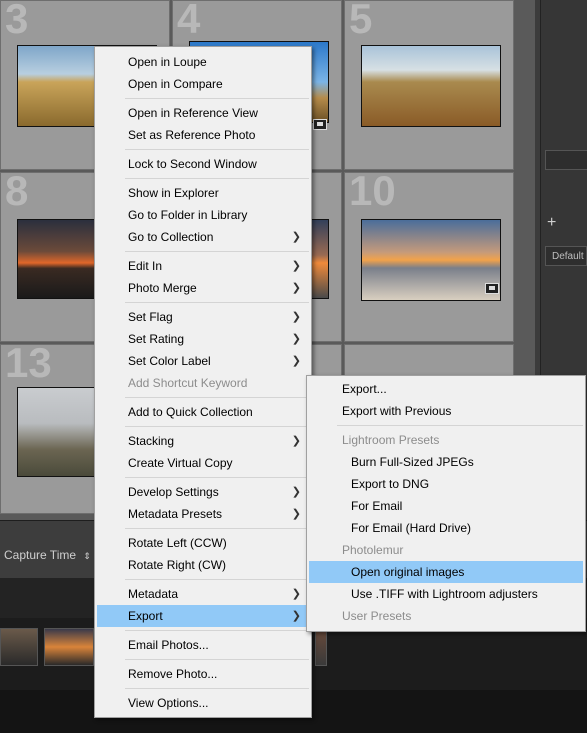 The image size is (587, 733). I want to click on menu-item-open-in-loupe: Open in Loupe, so click(203, 62).